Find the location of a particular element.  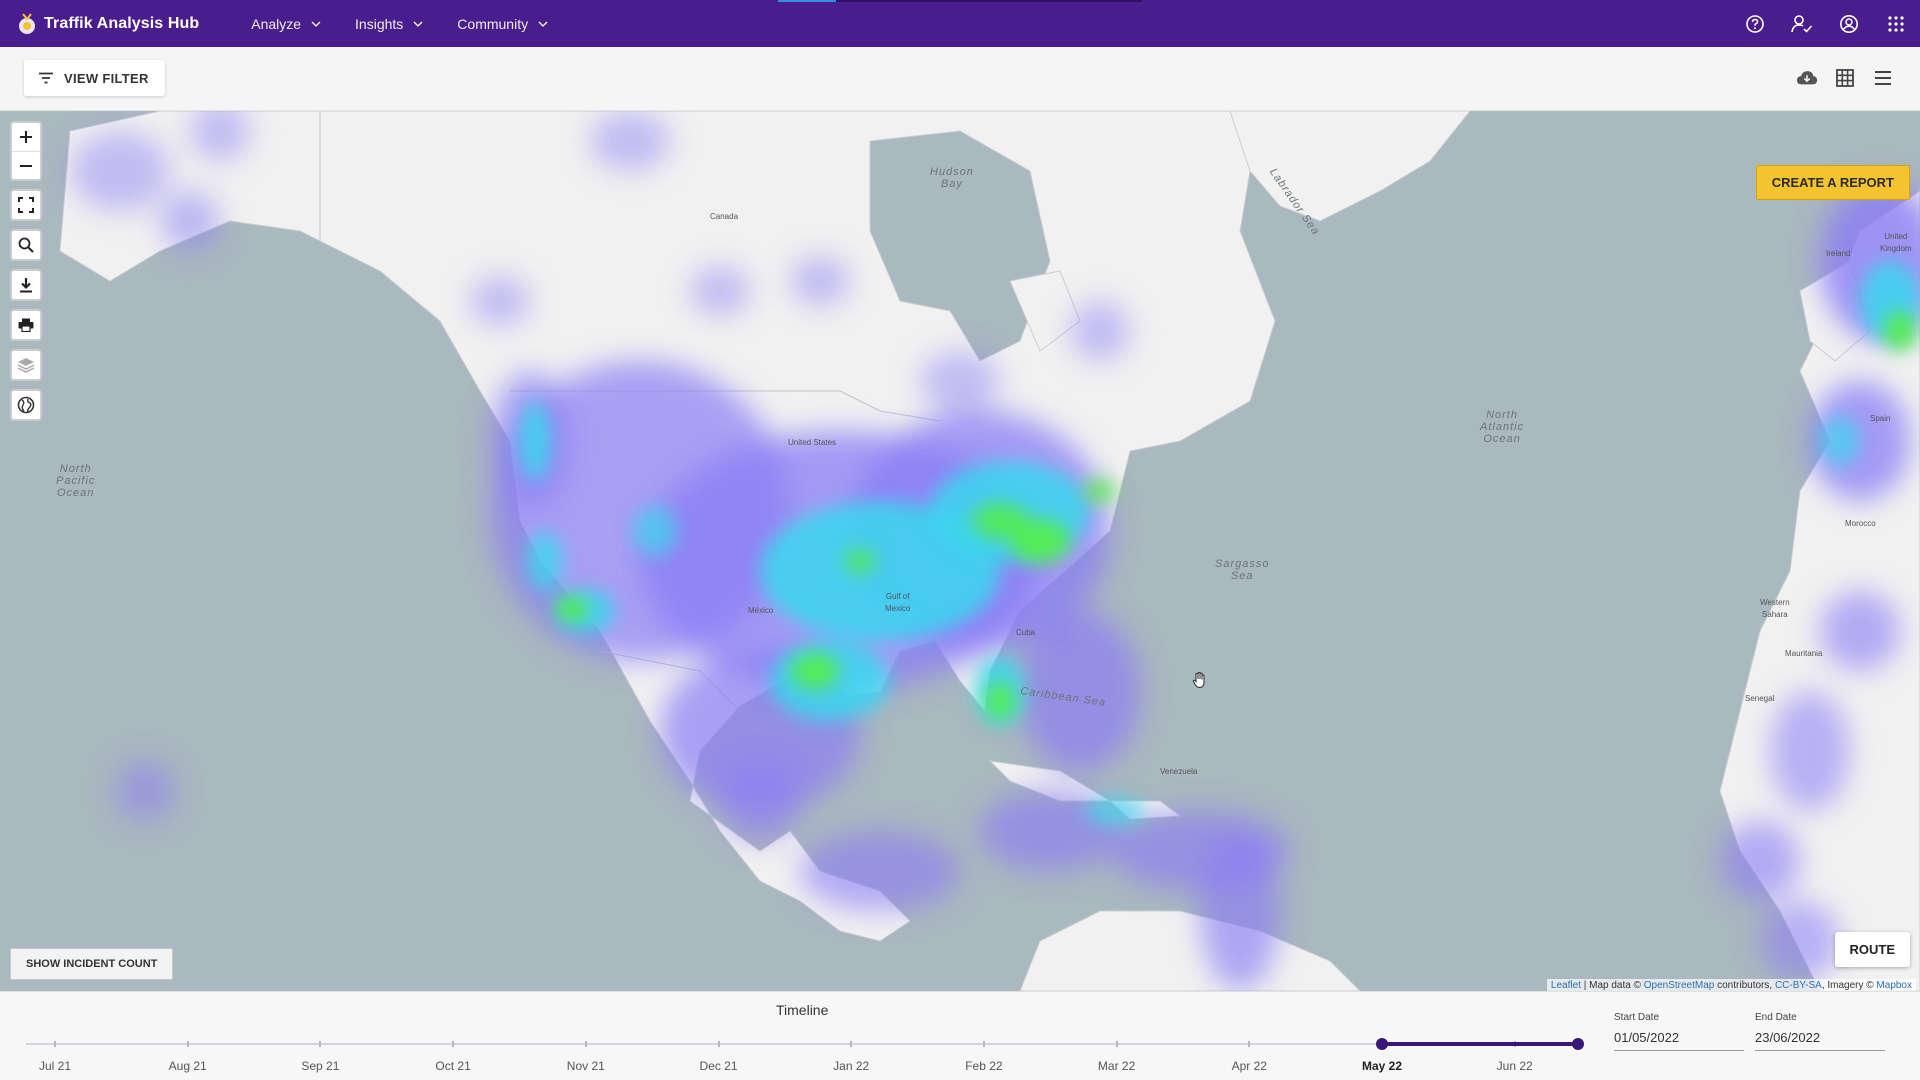

route-button: ROUTE is located at coordinates (1872, 949).